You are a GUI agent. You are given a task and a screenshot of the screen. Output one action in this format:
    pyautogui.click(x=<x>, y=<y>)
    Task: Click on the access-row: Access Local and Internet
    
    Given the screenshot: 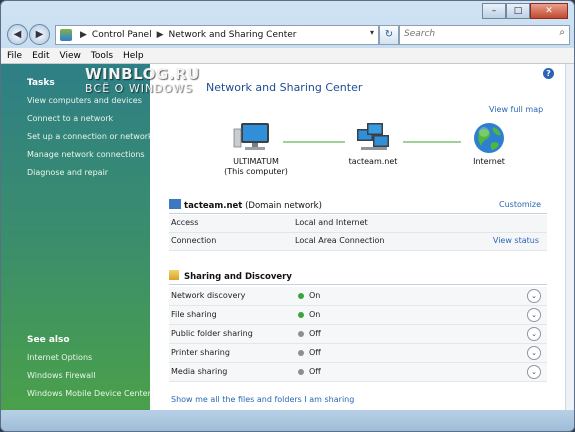 What is the action you would take?
    pyautogui.click(x=358, y=224)
    